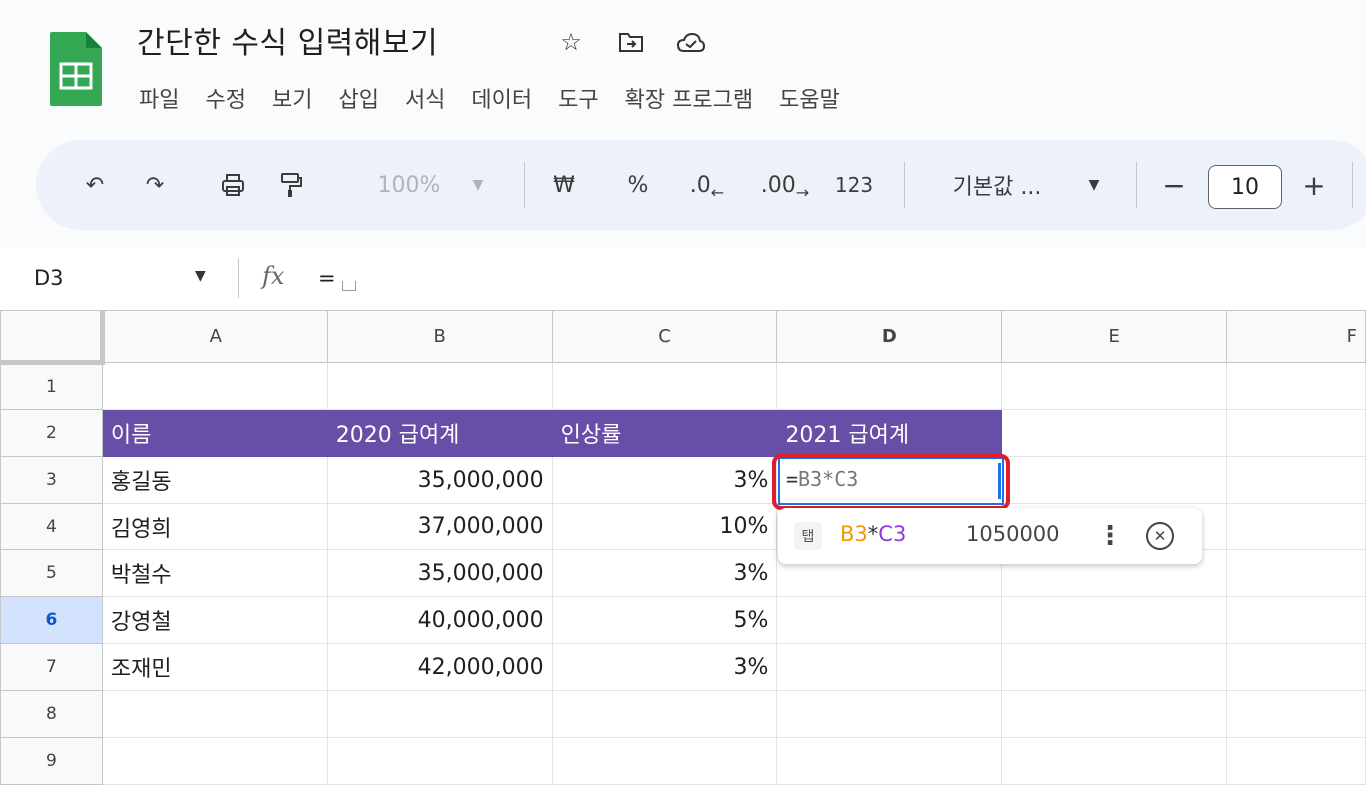 The height and width of the screenshot is (785, 1366). What do you see at coordinates (233, 185) in the screenshot?
I see `print-icon` at bounding box center [233, 185].